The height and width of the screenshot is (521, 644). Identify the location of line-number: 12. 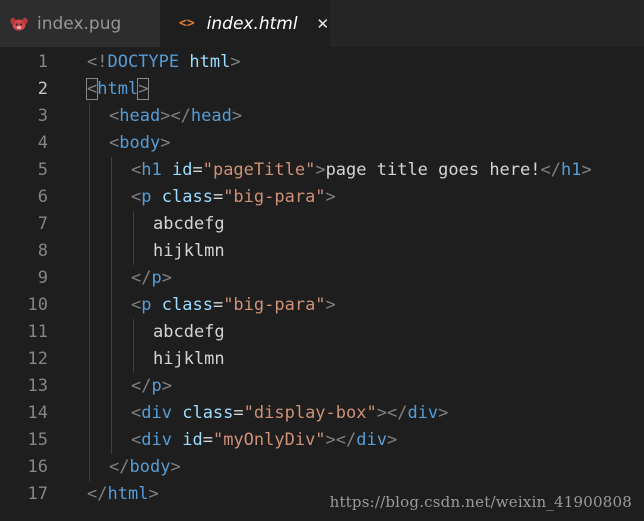
(37, 359).